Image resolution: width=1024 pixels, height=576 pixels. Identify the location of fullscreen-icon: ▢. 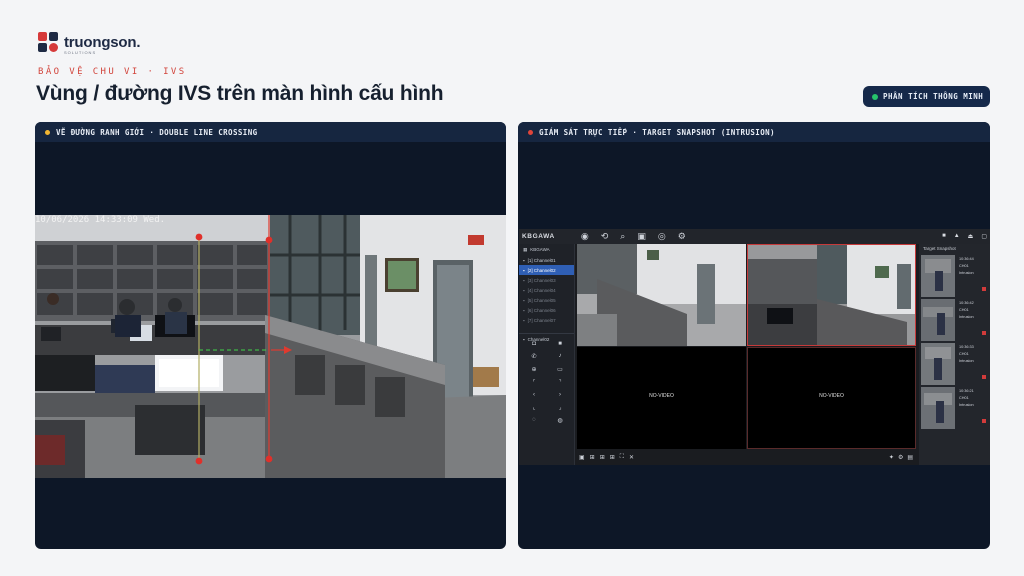
(984, 236).